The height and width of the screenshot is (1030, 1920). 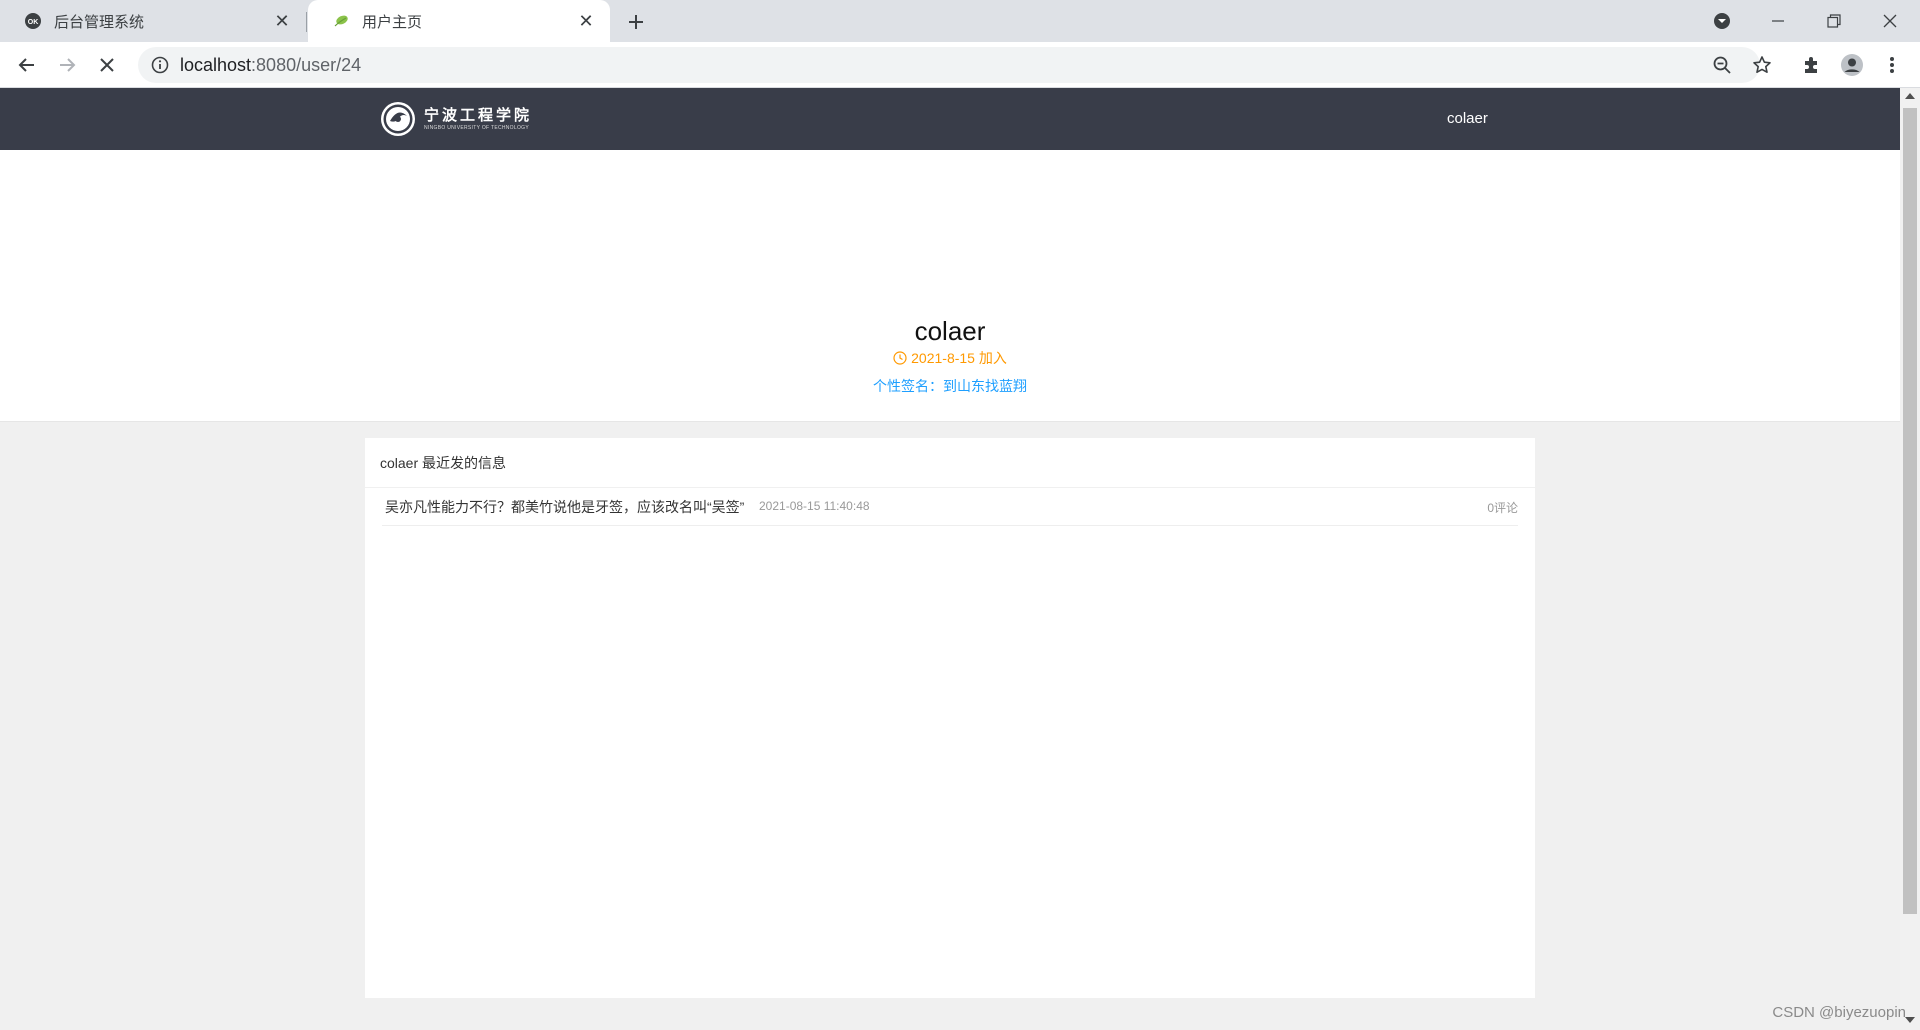 What do you see at coordinates (160, 65) in the screenshot?
I see `info-icon` at bounding box center [160, 65].